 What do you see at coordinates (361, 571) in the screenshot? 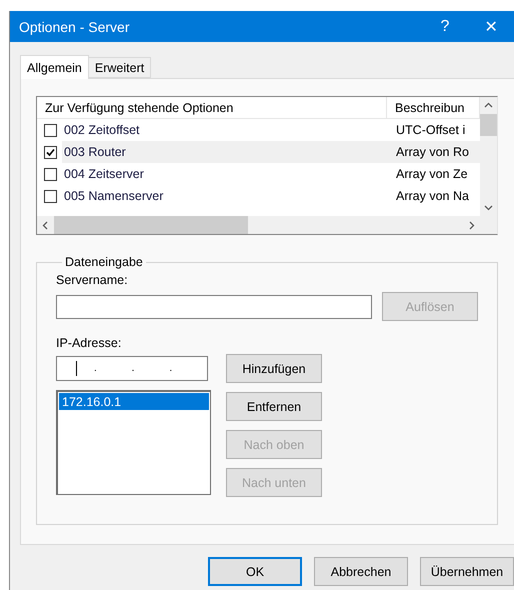
I see `dialog-button: Abbrechen` at bounding box center [361, 571].